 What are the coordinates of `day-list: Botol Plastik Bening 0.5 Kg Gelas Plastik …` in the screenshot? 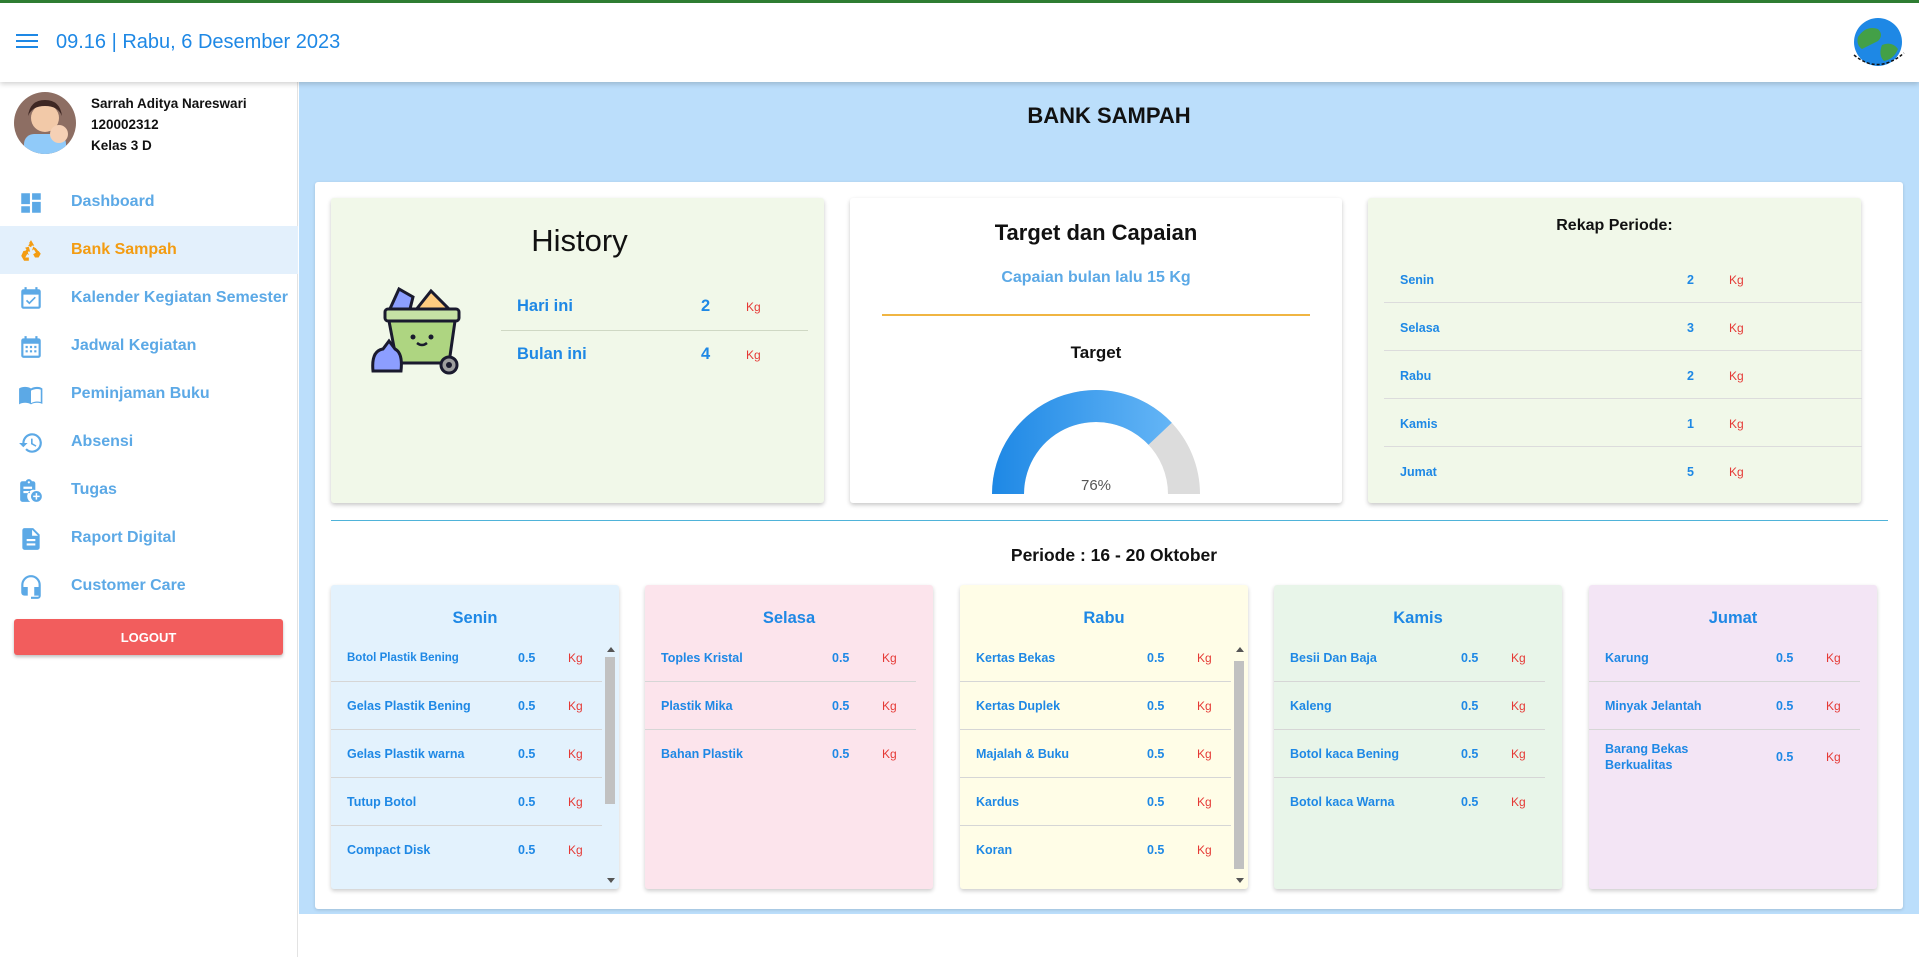 It's located at (475, 754).